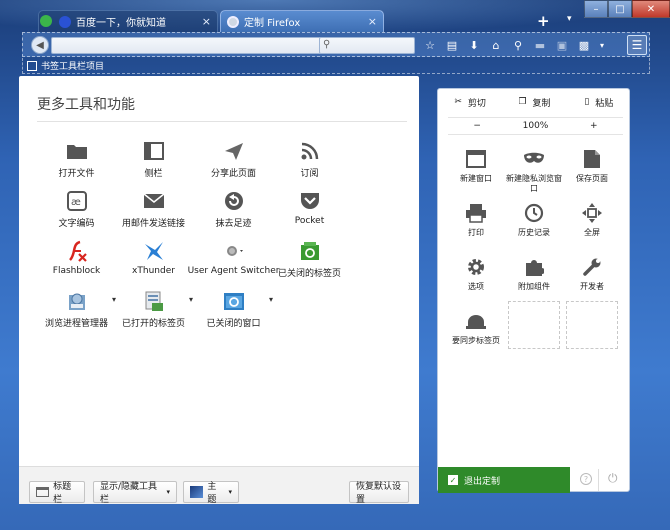 The height and width of the screenshot is (530, 670). I want to click on car-icon: ▬, so click(540, 45).